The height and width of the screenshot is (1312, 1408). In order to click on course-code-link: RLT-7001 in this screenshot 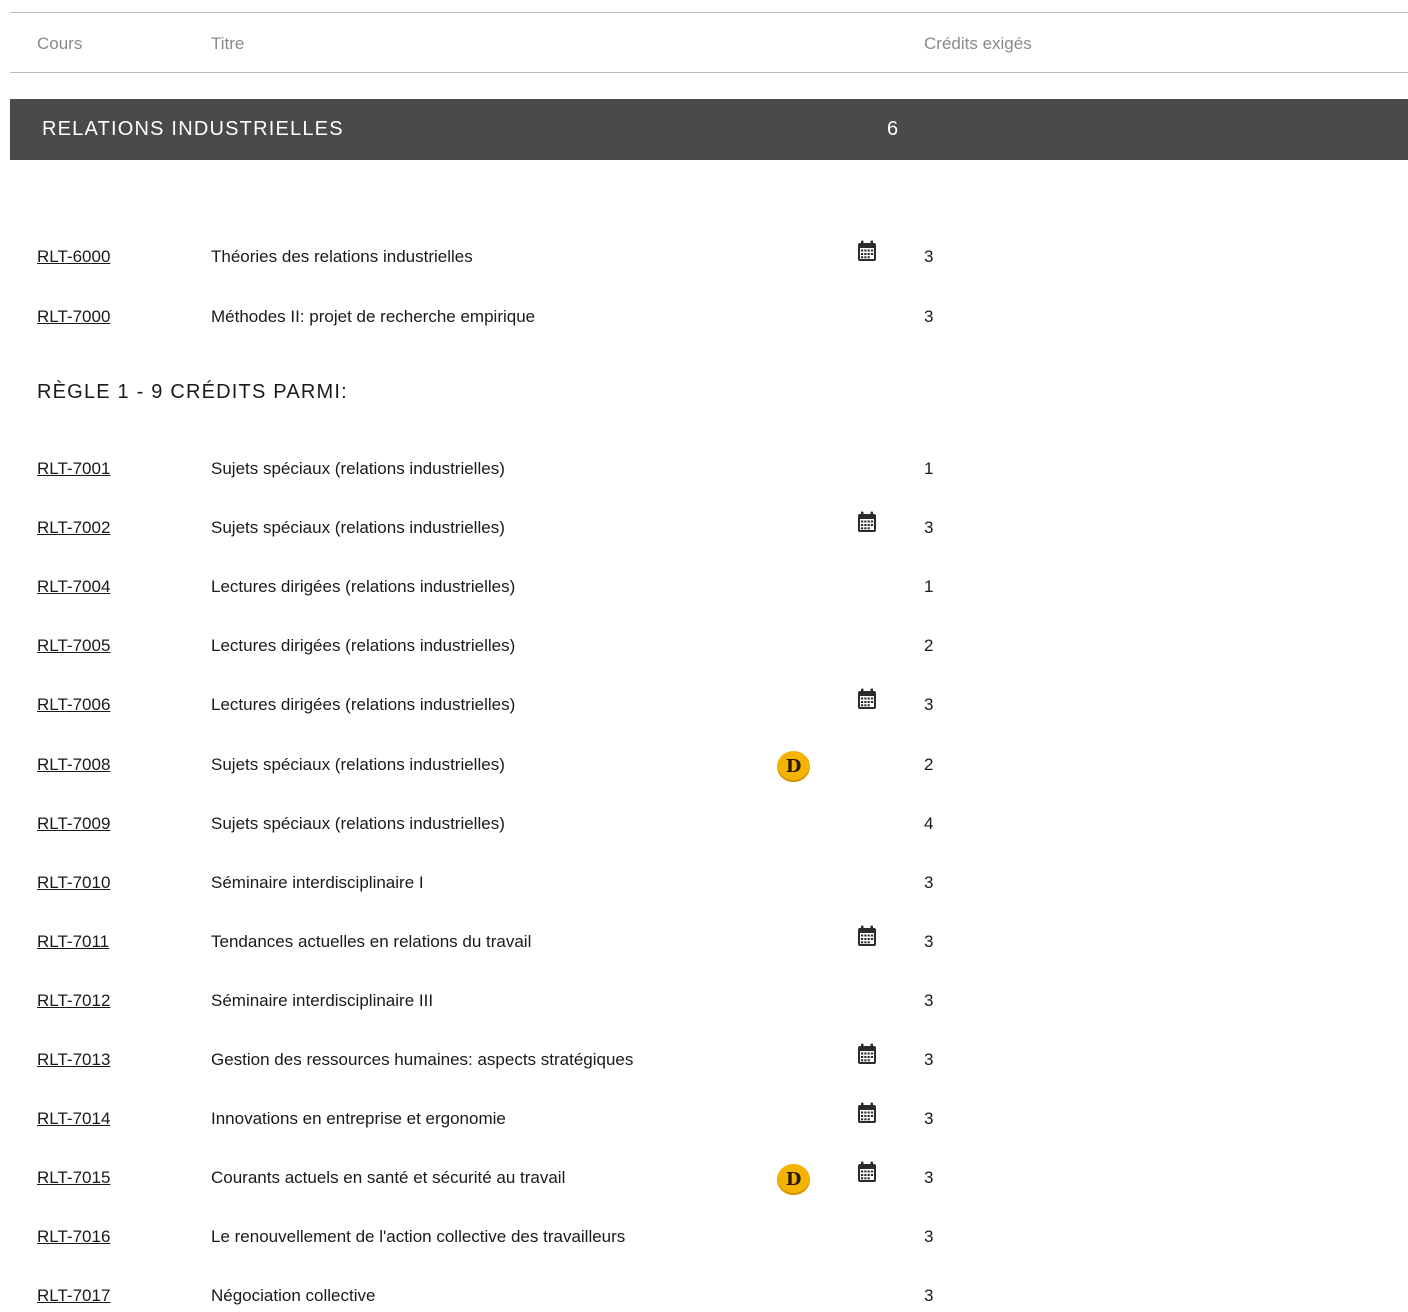, I will do `click(73, 469)`.